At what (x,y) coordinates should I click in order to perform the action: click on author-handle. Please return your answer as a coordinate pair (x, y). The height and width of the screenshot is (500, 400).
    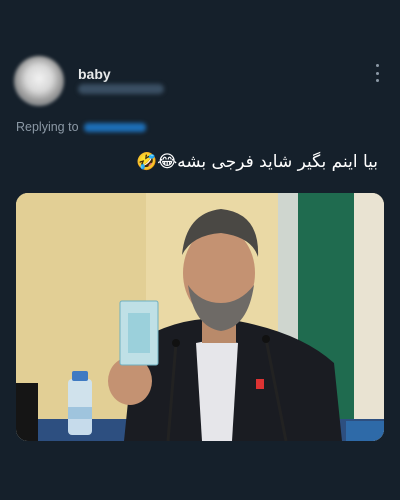
    Looking at the image, I should click on (121, 89).